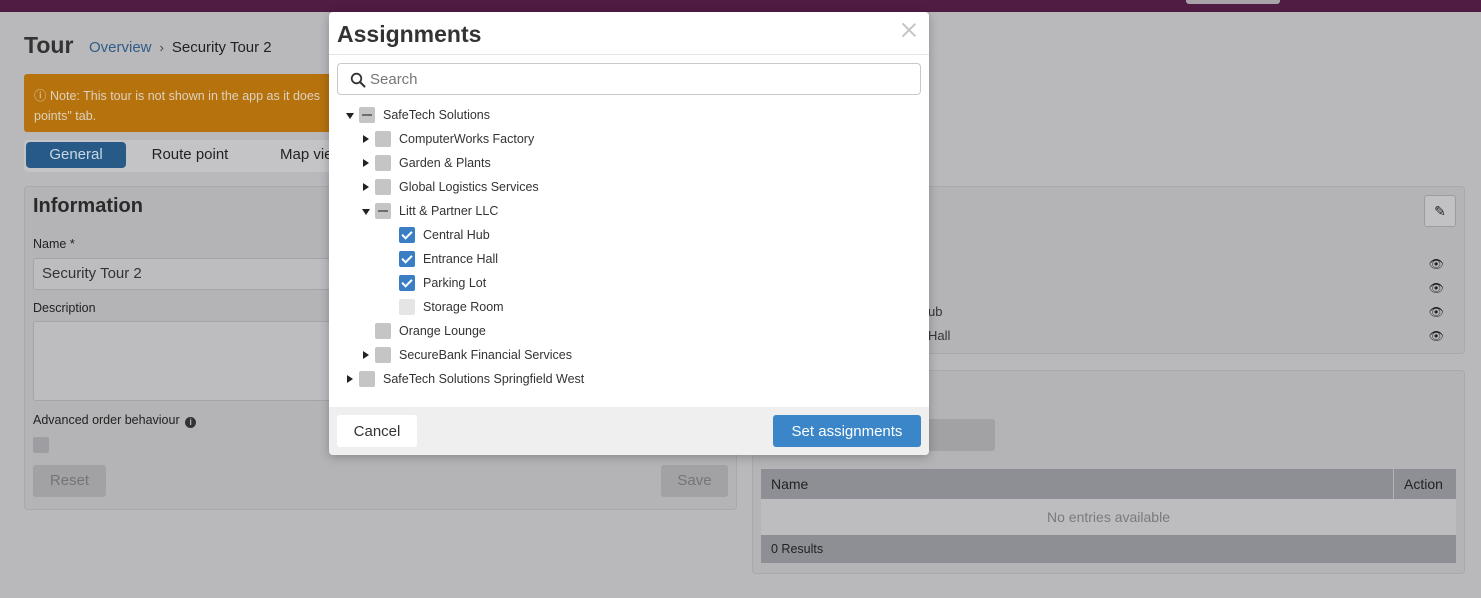 The width and height of the screenshot is (1481, 598). What do you see at coordinates (485, 355) in the screenshot?
I see `tree-node-label: SecureBank Financial Services` at bounding box center [485, 355].